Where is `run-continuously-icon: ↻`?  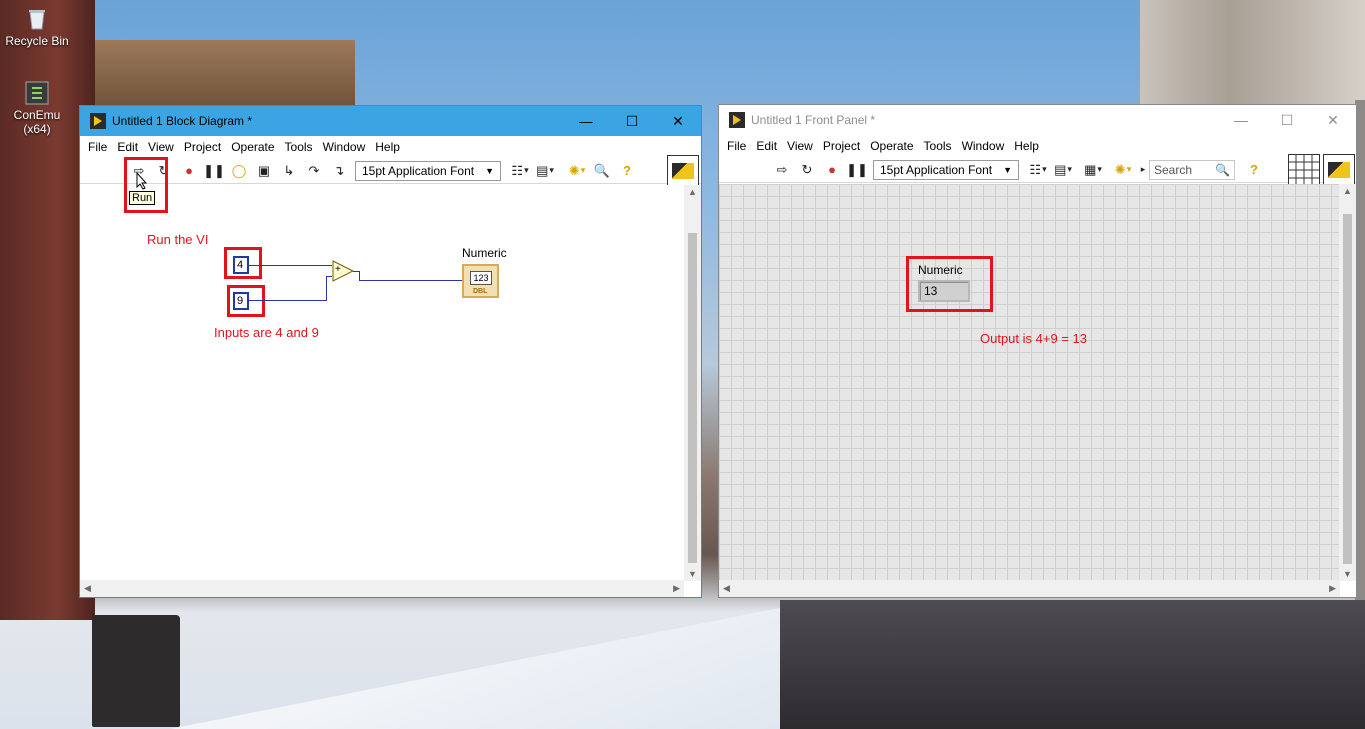 run-continuously-icon: ↻ is located at coordinates (807, 170).